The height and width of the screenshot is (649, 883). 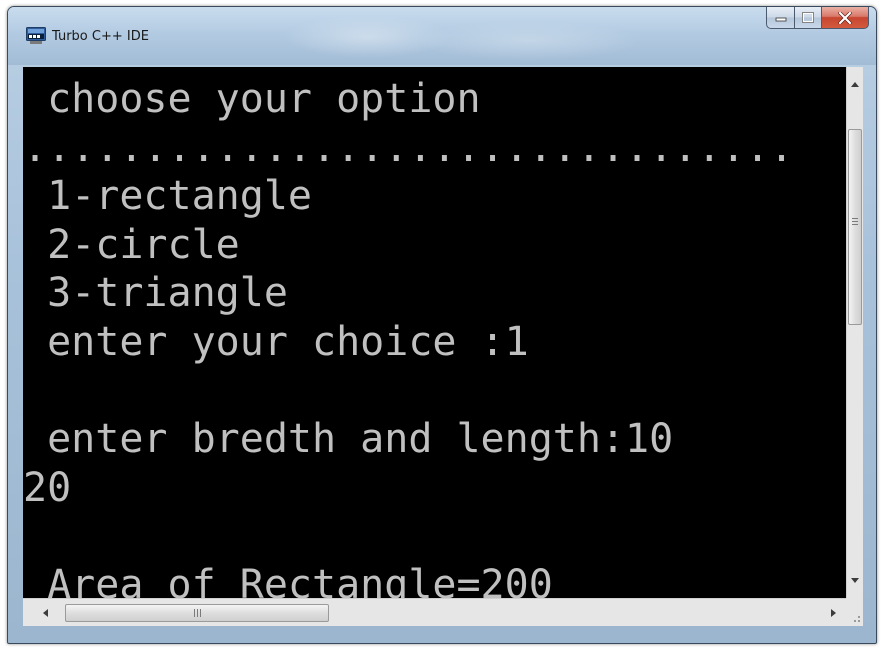 I want to click on close-button, so click(x=845, y=18).